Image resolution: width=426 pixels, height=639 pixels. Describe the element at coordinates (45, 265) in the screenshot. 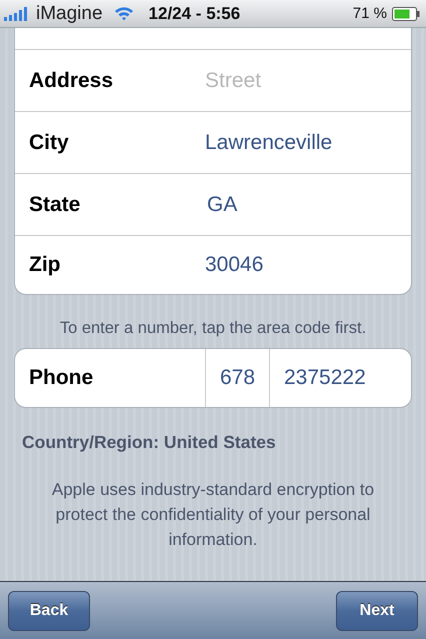

I see `field-label: Zip` at that location.